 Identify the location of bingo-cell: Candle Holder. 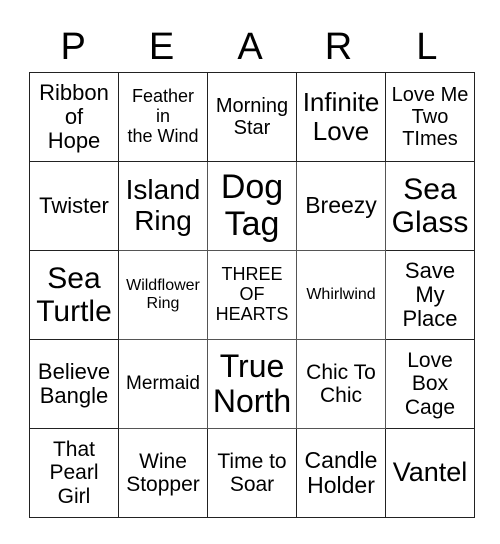
(341, 473).